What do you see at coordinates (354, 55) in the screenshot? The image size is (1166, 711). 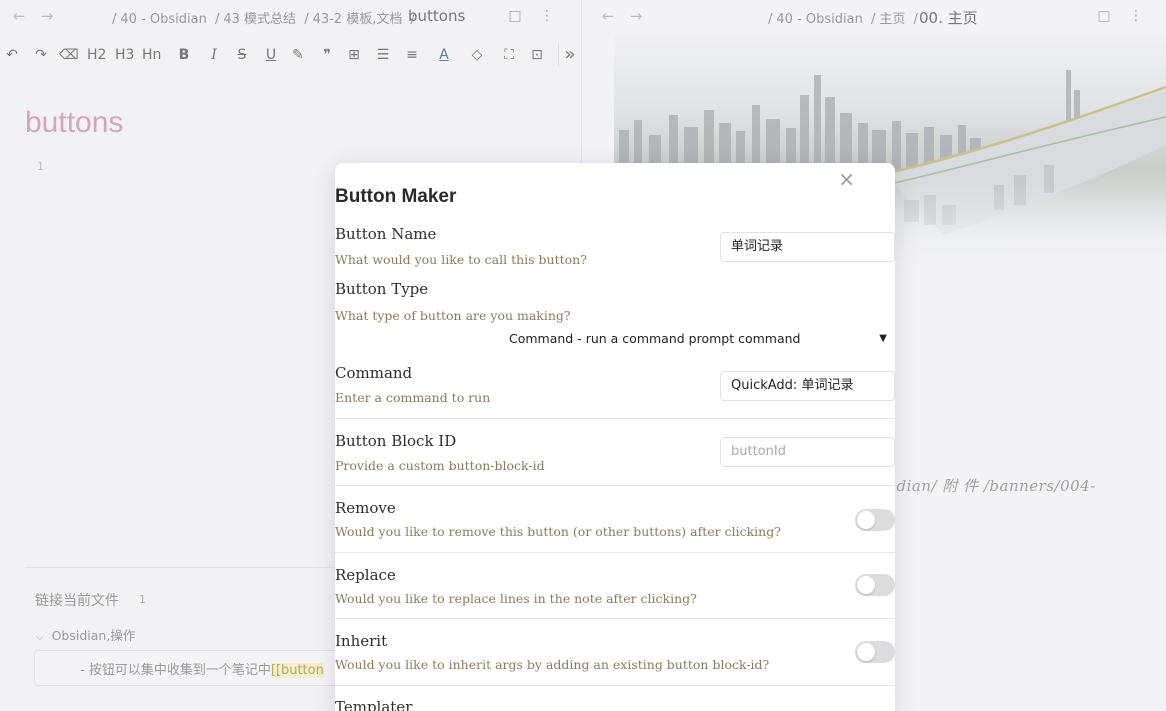 I see `format-icon: ⊞` at bounding box center [354, 55].